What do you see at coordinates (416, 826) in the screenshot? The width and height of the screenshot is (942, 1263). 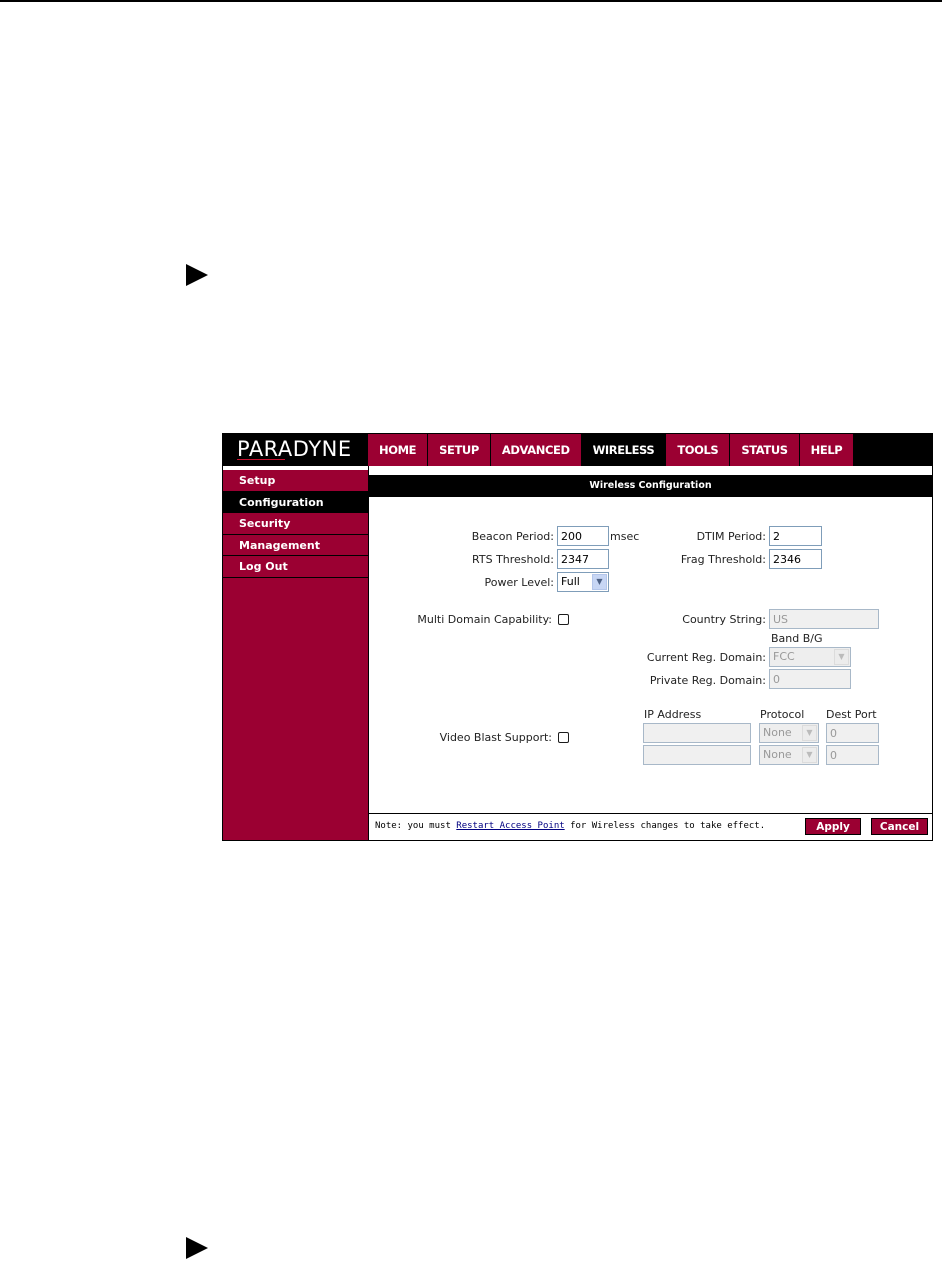 I see `note-prefix: Note: you must` at bounding box center [416, 826].